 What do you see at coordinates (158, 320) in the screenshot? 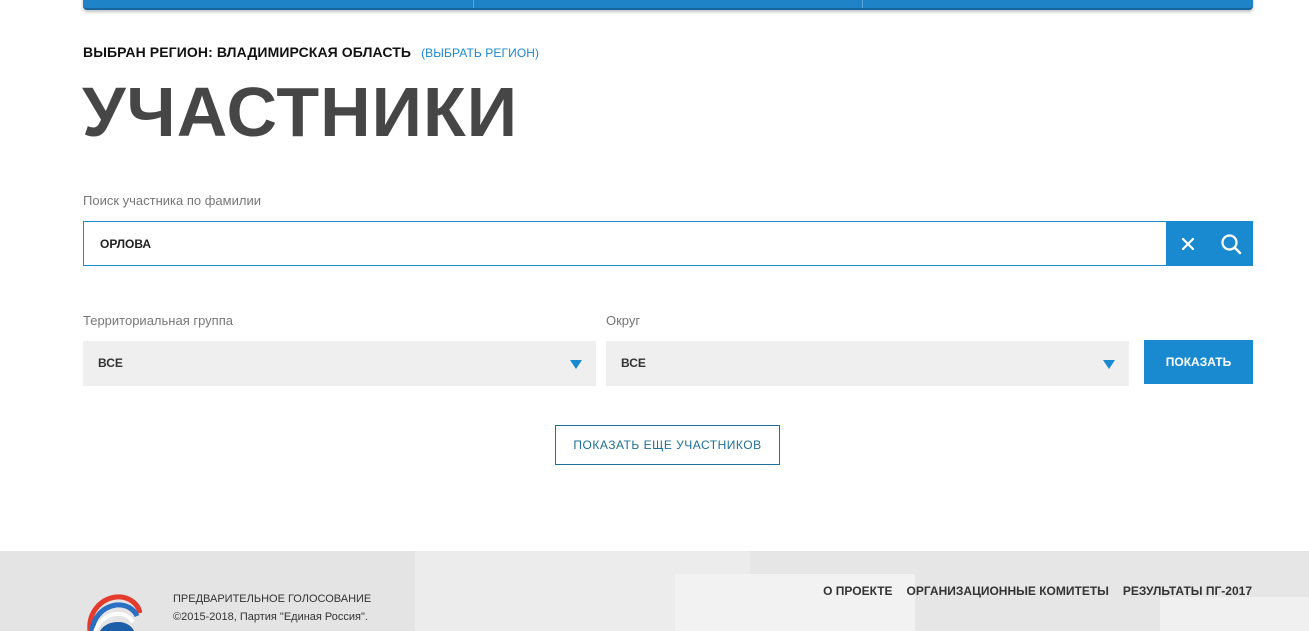
I see `territorial-group-label: Территориальная группа` at bounding box center [158, 320].